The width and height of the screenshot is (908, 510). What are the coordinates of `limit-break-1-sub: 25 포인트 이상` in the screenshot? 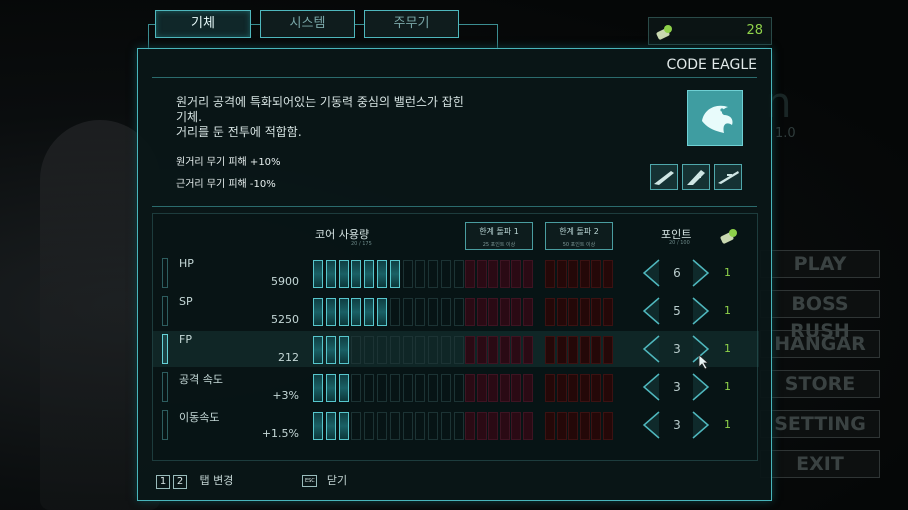 It's located at (499, 245).